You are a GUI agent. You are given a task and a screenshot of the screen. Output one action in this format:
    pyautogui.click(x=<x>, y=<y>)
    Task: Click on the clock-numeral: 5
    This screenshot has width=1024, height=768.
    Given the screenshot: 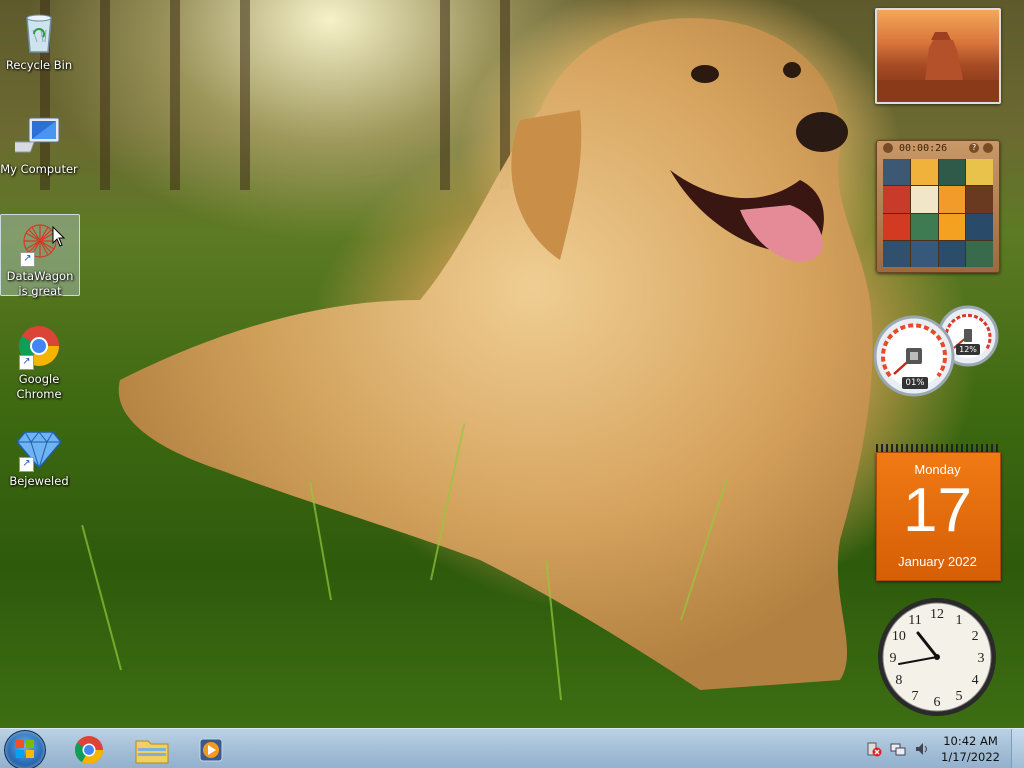 What is the action you would take?
    pyautogui.click(x=959, y=696)
    